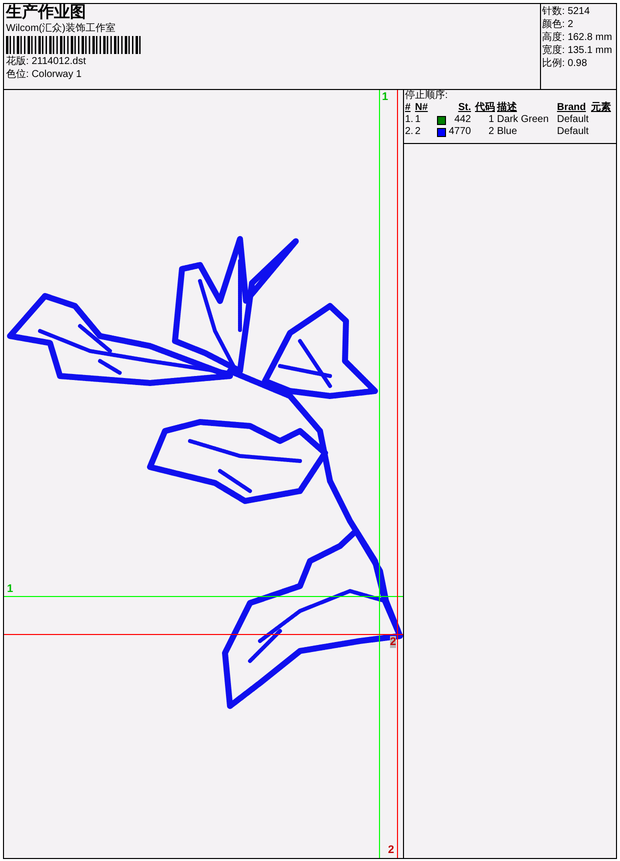 This screenshot has height=861, width=620. What do you see at coordinates (44, 74) in the screenshot?
I see `colorway-label: 色位: Colorway 1` at bounding box center [44, 74].